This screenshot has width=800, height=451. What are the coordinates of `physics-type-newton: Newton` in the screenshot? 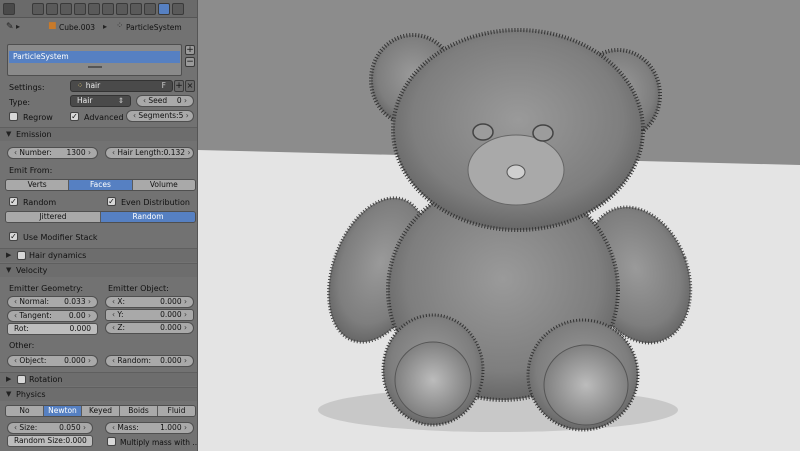 It's located at (63, 411).